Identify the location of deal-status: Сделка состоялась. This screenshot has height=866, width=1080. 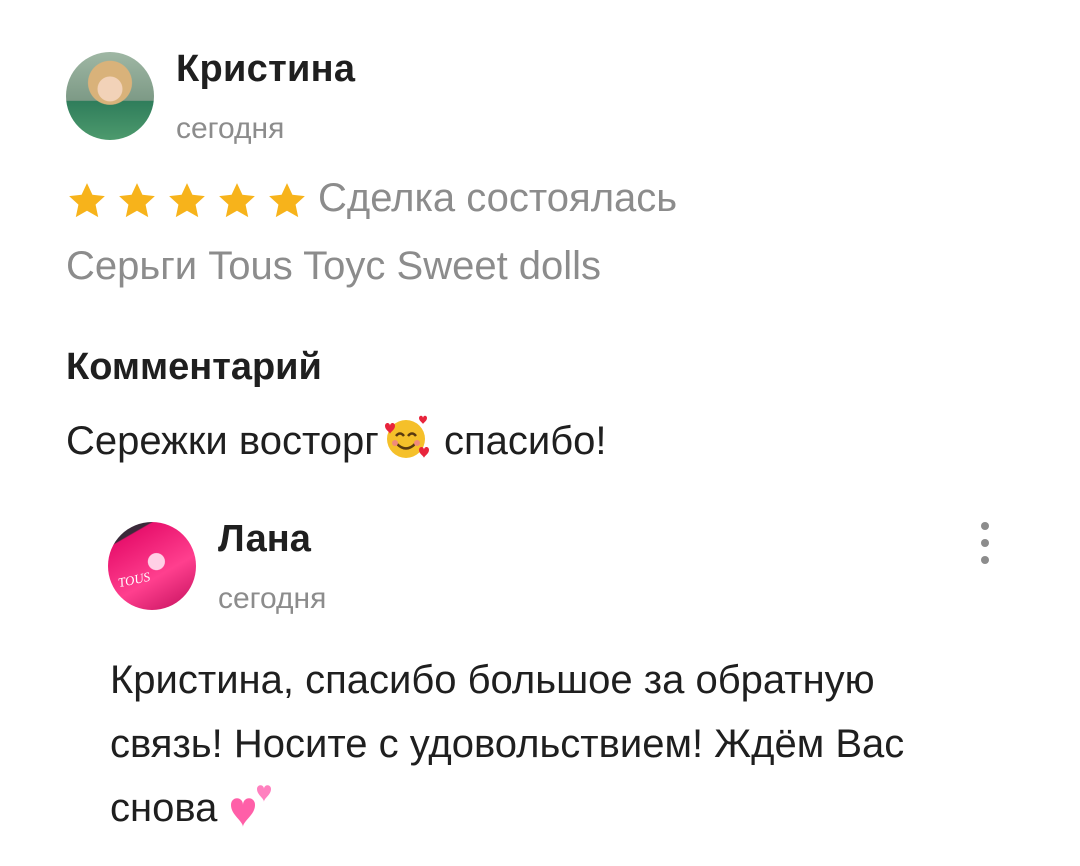
(498, 198).